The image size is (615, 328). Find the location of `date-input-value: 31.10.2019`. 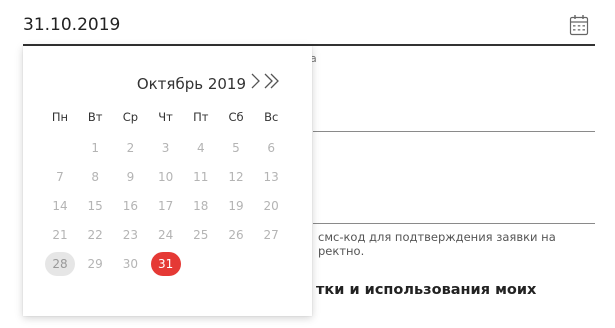

date-input-value: 31.10.2019 is located at coordinates (71, 25).